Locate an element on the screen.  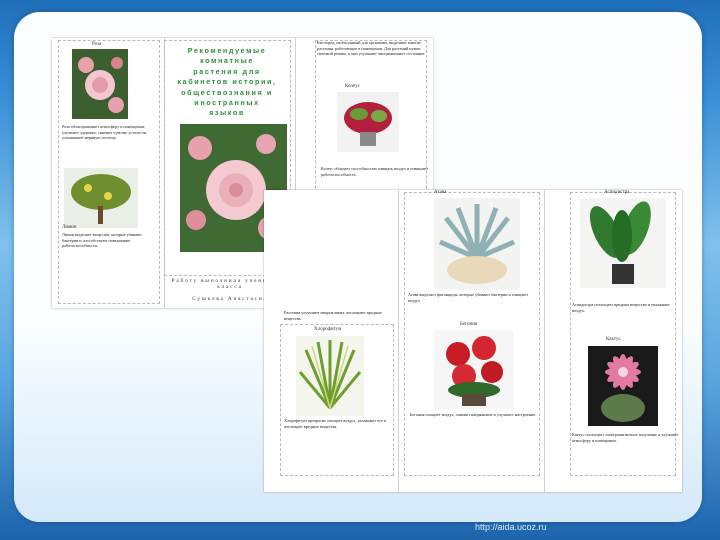
cactus-photo is located at coordinates (623, 386).